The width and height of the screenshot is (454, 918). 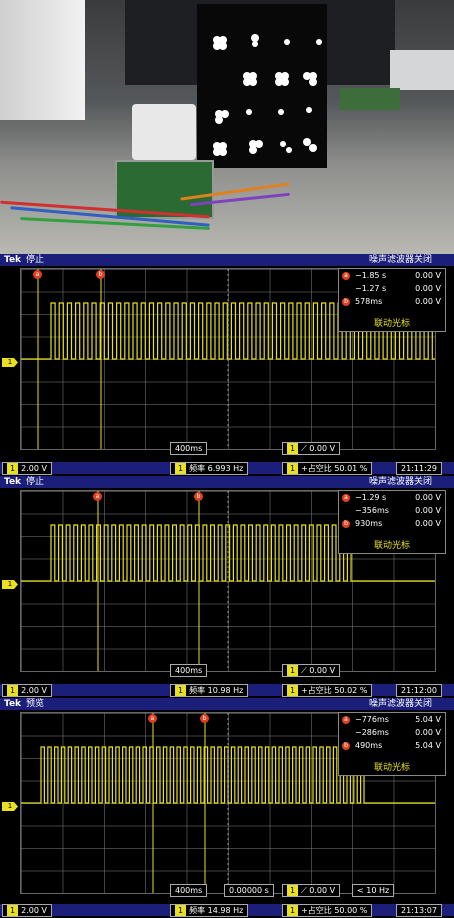 I want to click on delta-time: 490ms, so click(x=369, y=745).